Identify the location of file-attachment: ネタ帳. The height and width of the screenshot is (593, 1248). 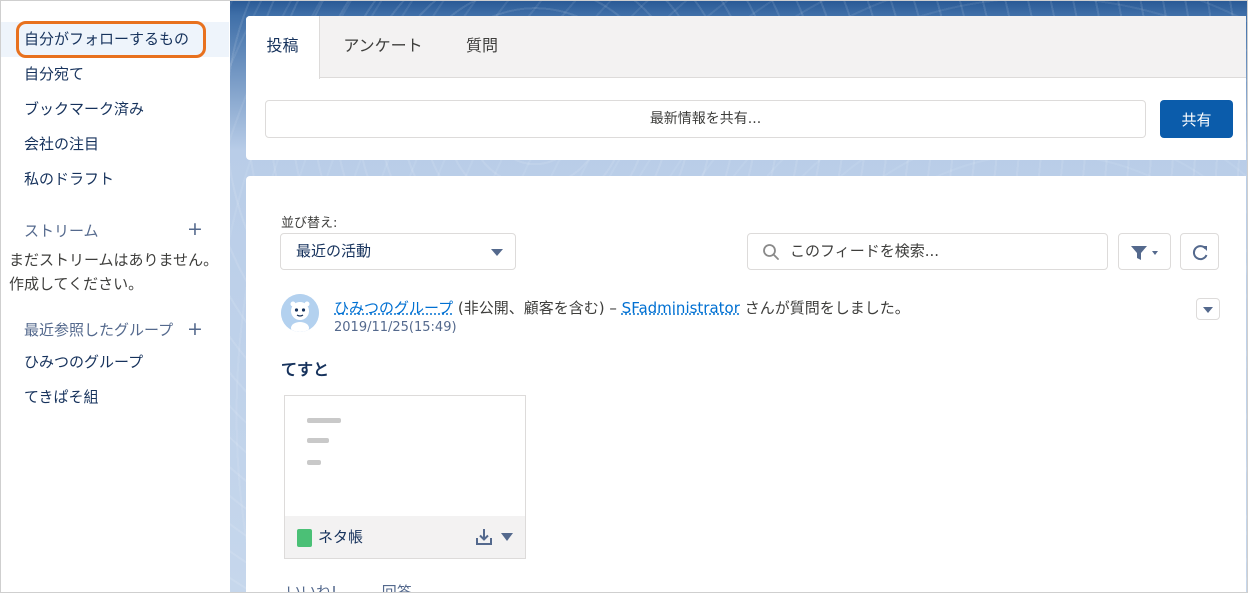
(405, 477).